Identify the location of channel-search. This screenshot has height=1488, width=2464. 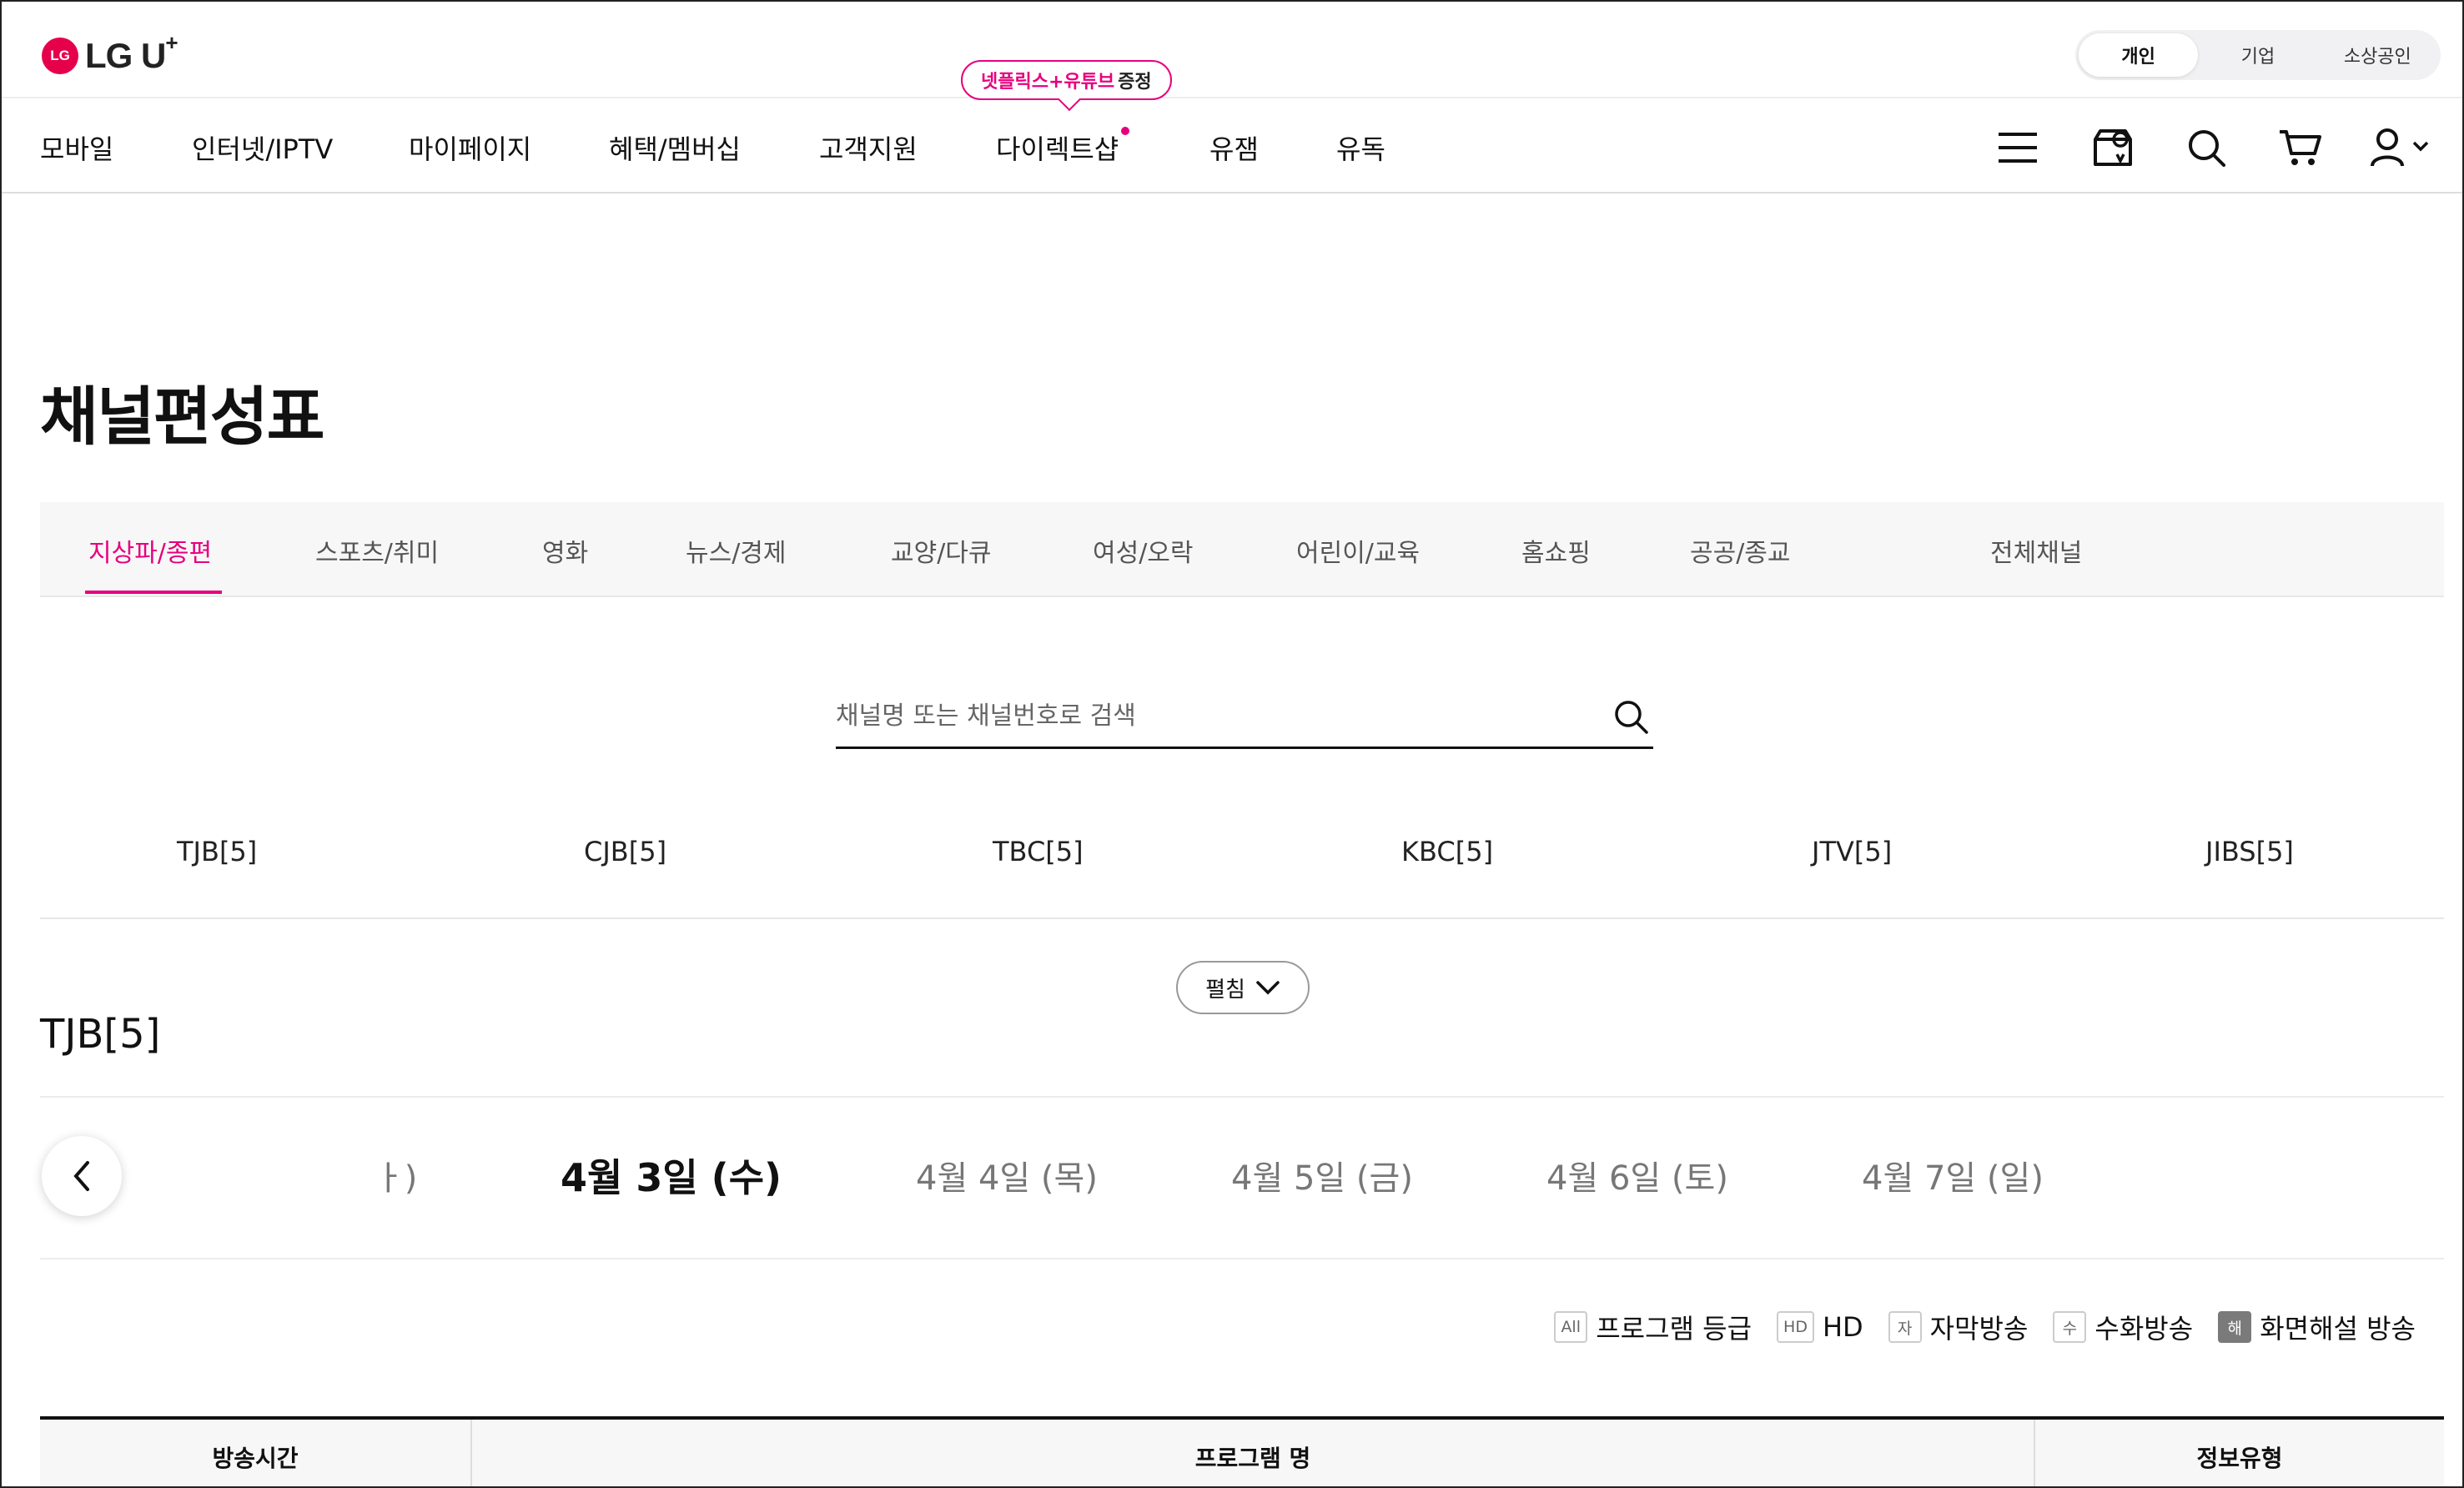
(1244, 717).